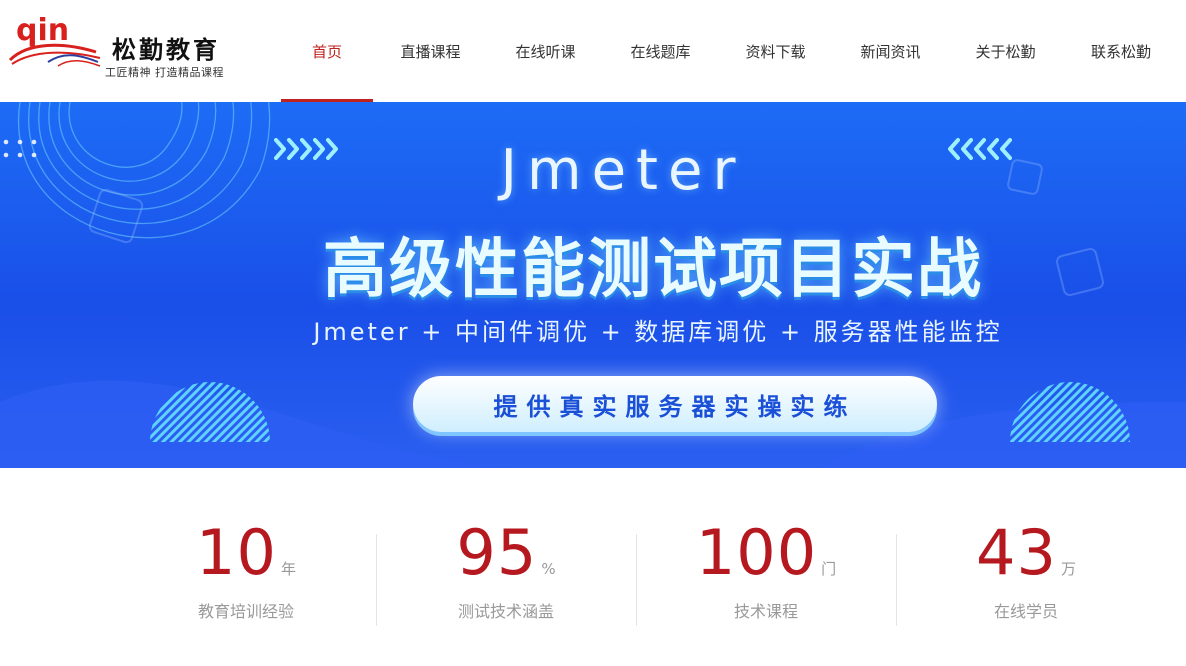 The image size is (1186, 666). What do you see at coordinates (653, 270) in the screenshot?
I see `banner-title-cn: 高级性能测试项目实战` at bounding box center [653, 270].